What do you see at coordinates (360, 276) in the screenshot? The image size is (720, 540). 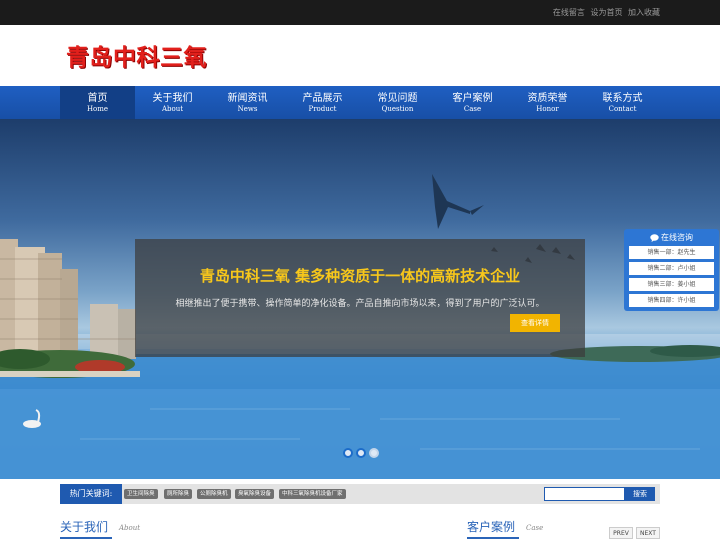 I see `banner-title: 青岛中科三氧 集多种资质于一体的高新技术企业` at bounding box center [360, 276].